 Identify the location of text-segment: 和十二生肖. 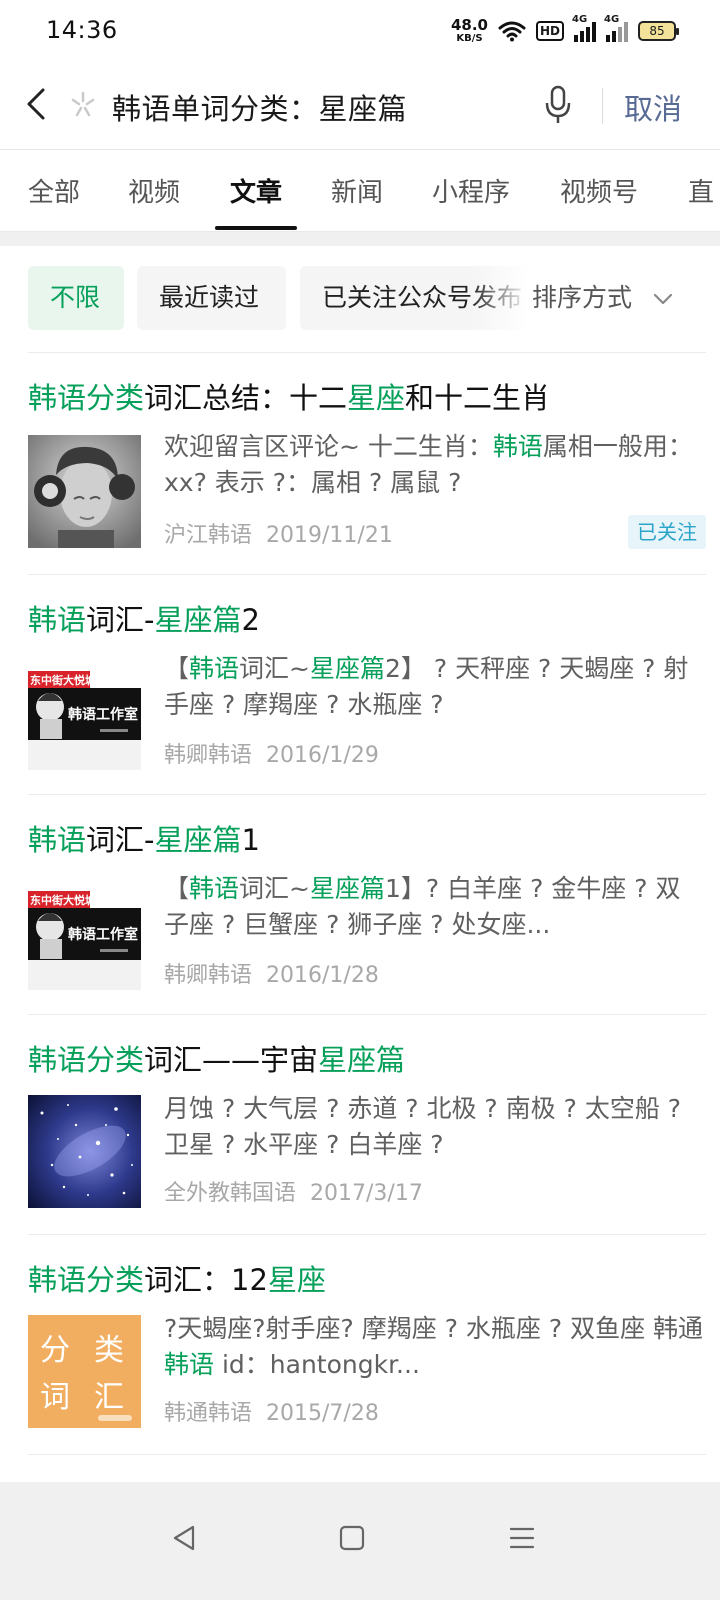
(478, 398).